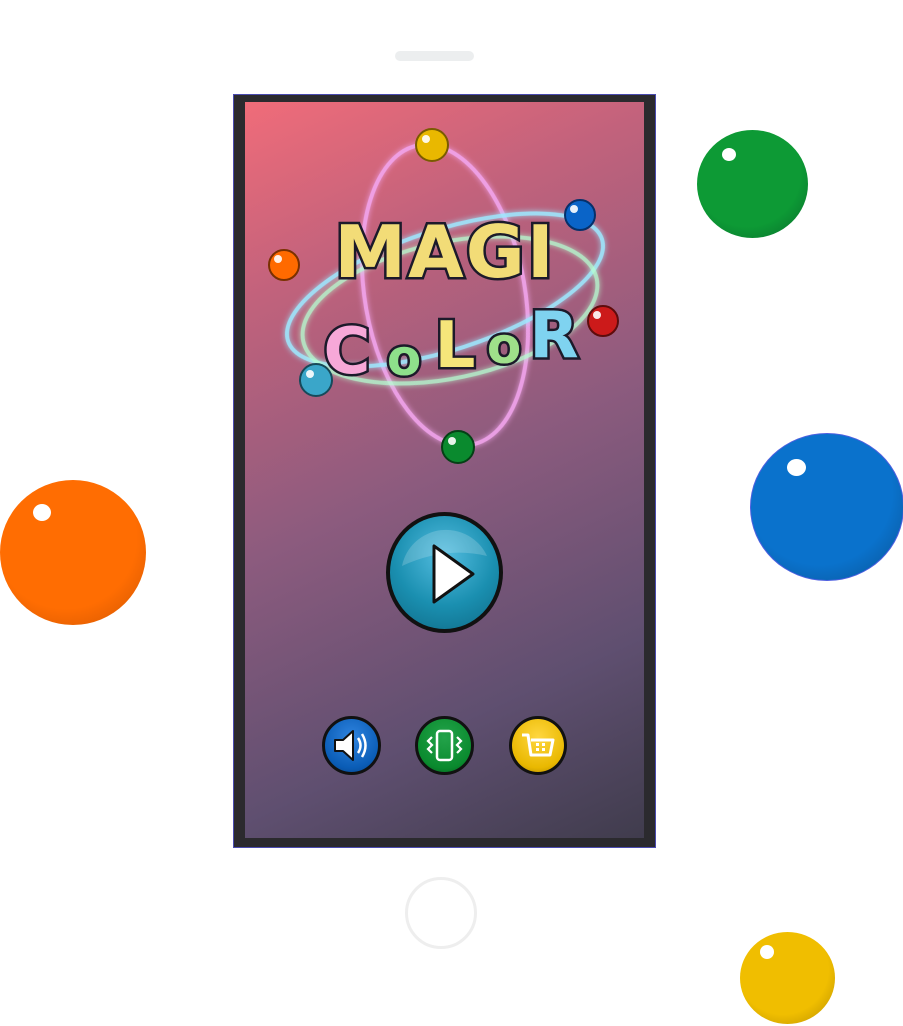 The image size is (903, 1026). I want to click on logo-letter: R, so click(554, 336).